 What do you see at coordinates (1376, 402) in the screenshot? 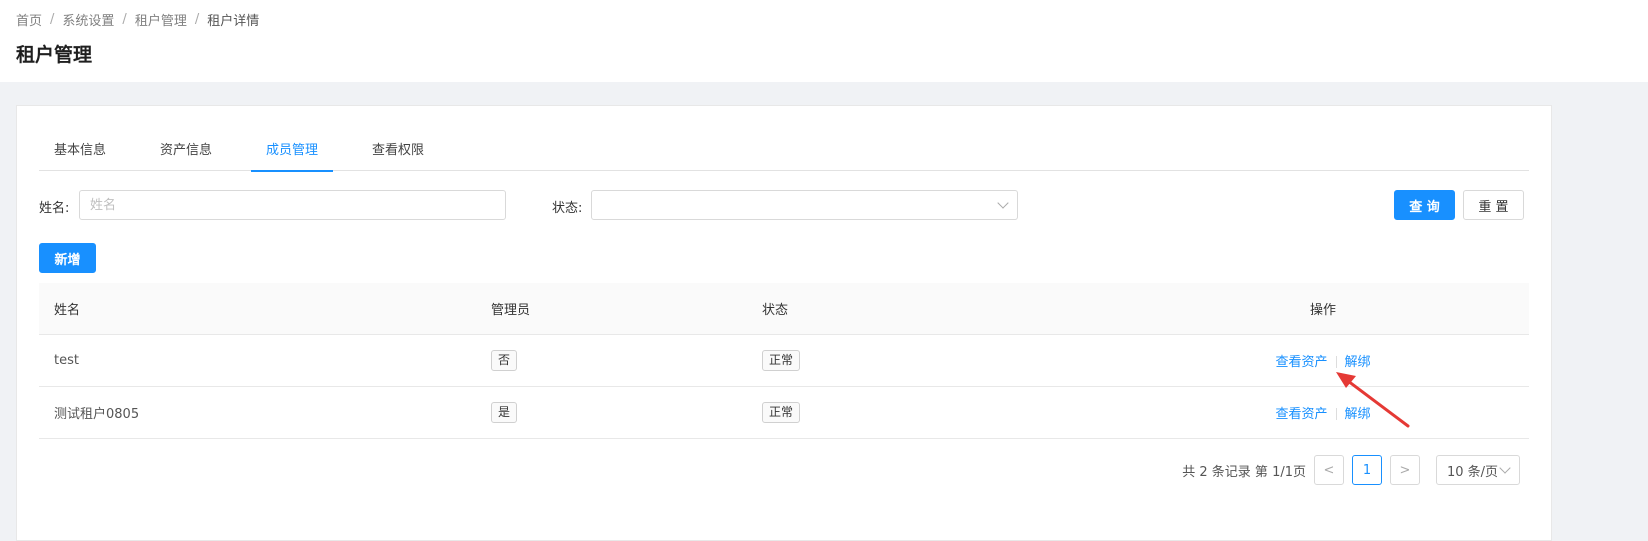
I see `arrow-shaft` at bounding box center [1376, 402].